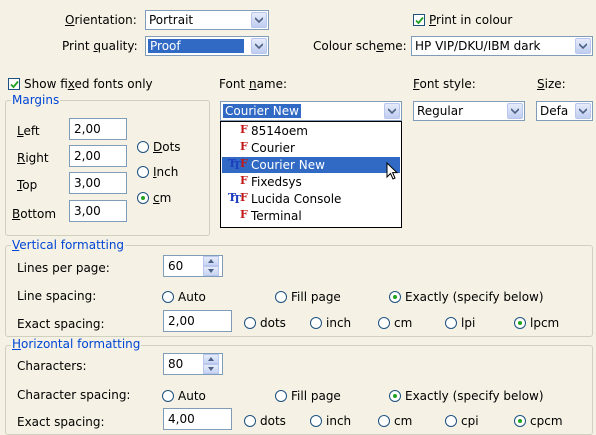 This screenshot has height=435, width=596. I want to click on line-spacing-unit-lpcm-radio, so click(520, 323).